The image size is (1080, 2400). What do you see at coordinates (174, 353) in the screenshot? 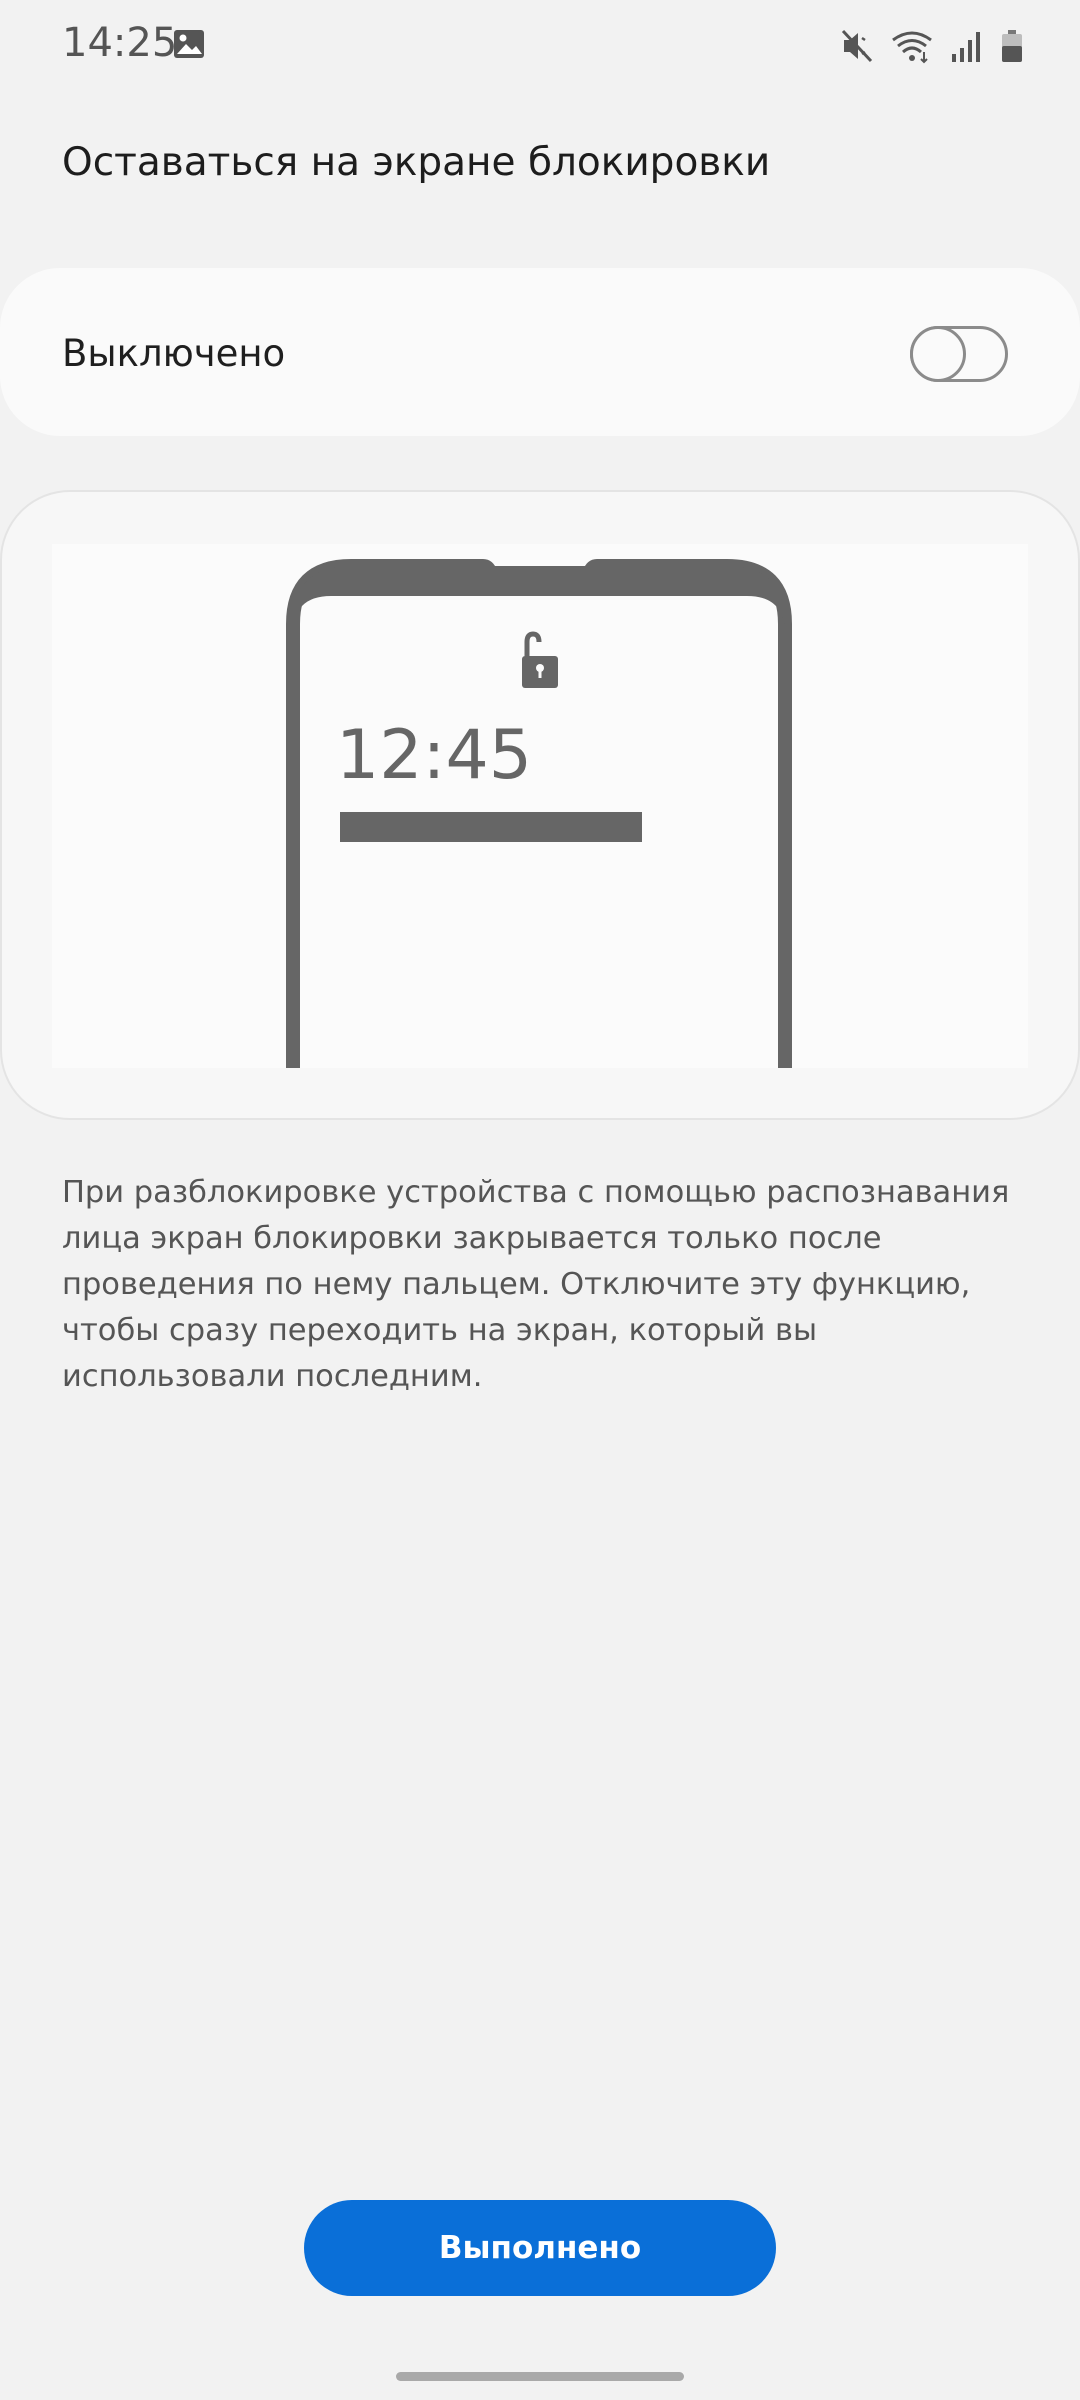
I see `toggle-label: Выключено` at bounding box center [174, 353].